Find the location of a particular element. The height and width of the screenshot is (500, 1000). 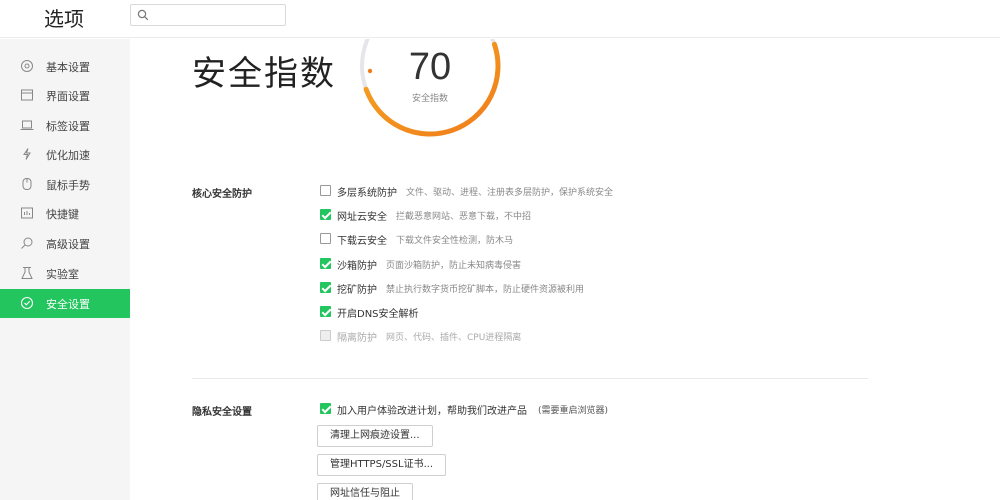

sidebar-item-speed: 优化加速 is located at coordinates (65, 154).